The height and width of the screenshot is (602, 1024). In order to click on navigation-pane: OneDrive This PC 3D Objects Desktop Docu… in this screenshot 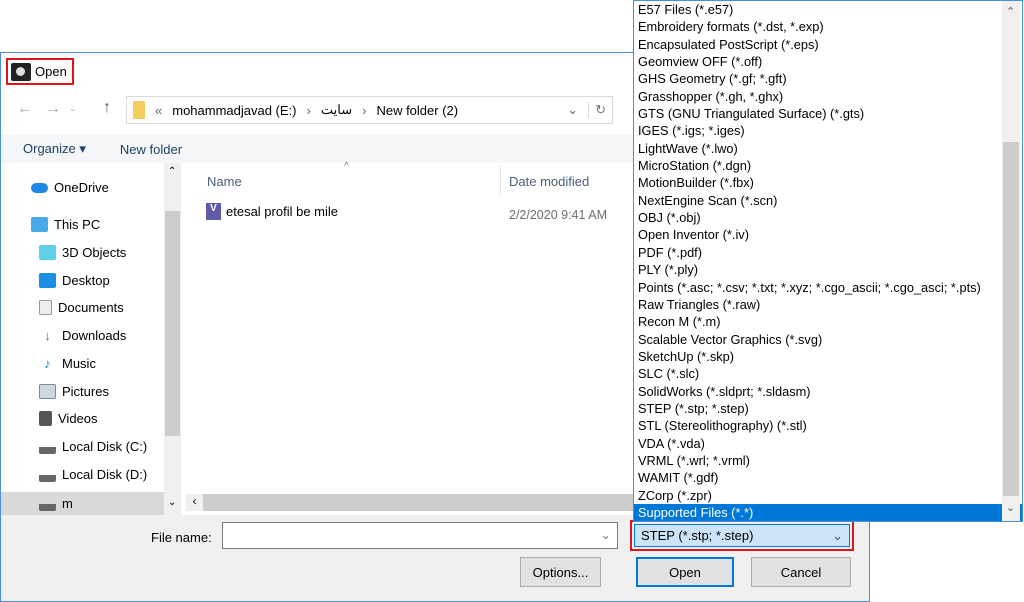, I will do `click(82, 339)`.